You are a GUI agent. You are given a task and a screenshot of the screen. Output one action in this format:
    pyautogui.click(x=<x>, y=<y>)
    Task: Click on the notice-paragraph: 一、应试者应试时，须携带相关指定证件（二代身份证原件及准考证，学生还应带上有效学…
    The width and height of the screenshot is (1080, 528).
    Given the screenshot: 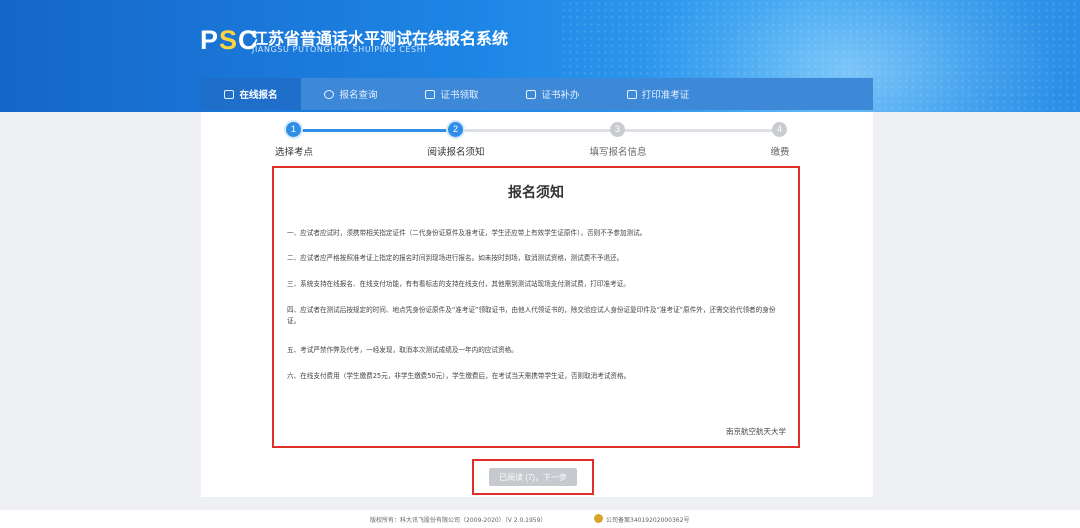 What is the action you would take?
    pyautogui.click(x=467, y=233)
    